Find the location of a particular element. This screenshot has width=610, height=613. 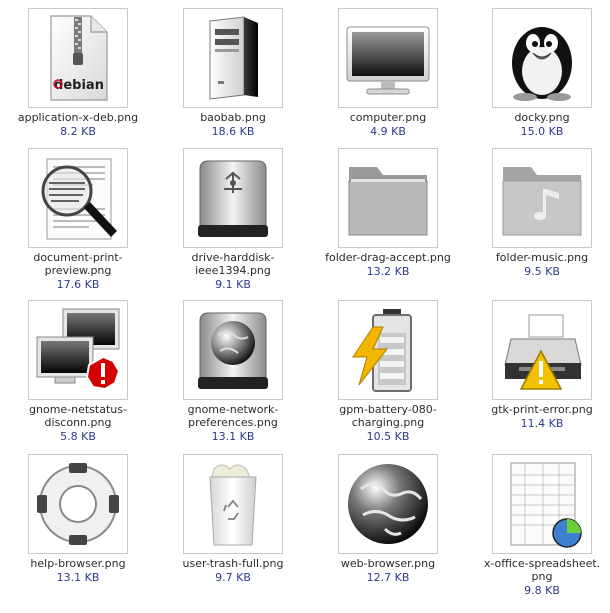

file-item: gpm-battery-080- charging.png 10.5 KB is located at coordinates (388, 371).